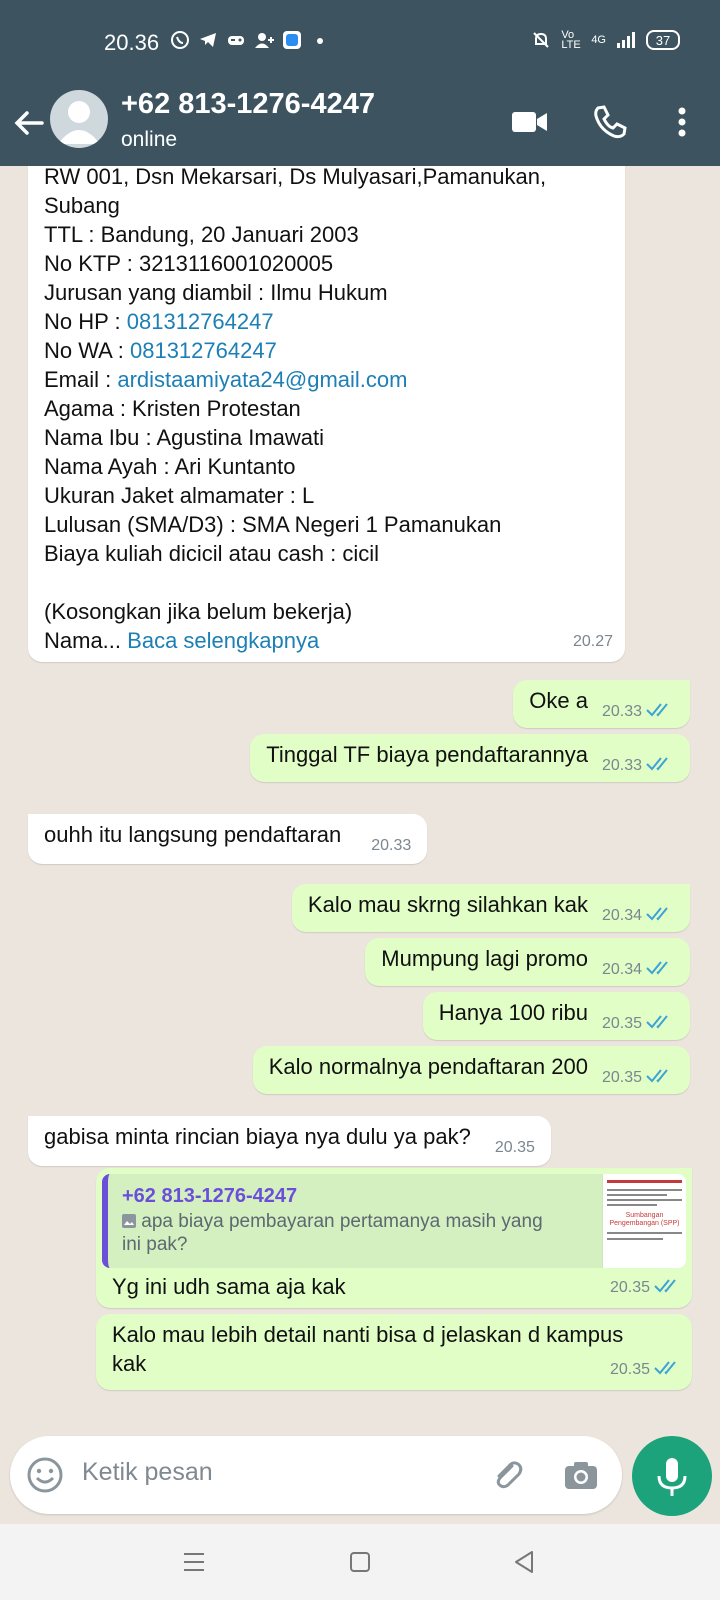  I want to click on message-line: (Kosongkan jika belum bekerja), so click(198, 611).